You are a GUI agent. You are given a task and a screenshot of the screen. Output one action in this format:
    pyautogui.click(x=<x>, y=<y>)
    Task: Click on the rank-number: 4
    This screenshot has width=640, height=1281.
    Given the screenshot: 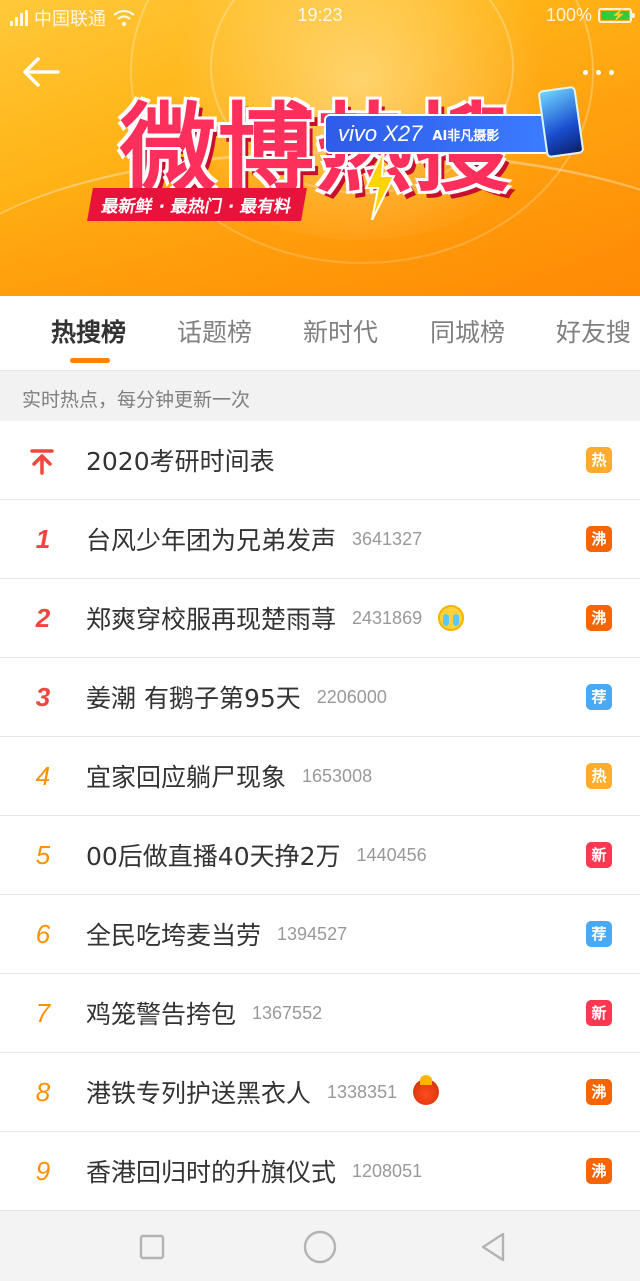 What is the action you would take?
    pyautogui.click(x=43, y=775)
    